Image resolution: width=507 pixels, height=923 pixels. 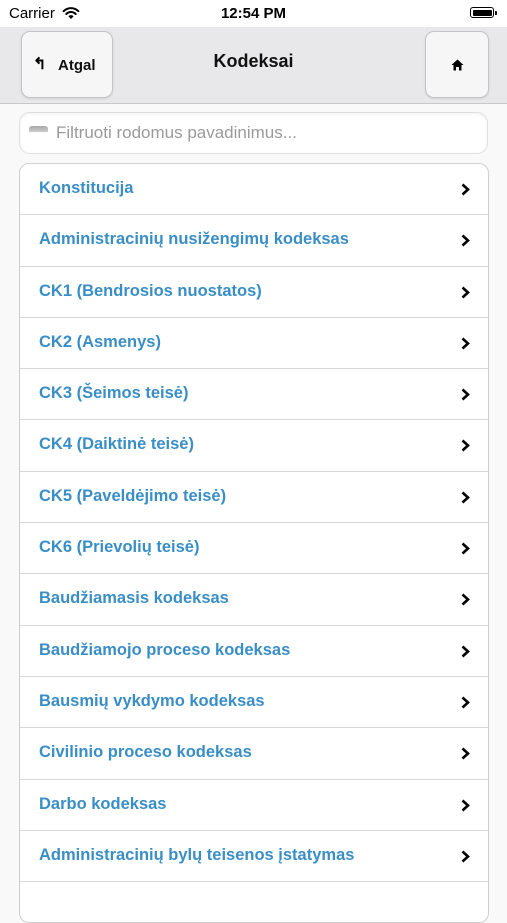 I want to click on status-time: 12:54 PM, so click(x=253, y=13).